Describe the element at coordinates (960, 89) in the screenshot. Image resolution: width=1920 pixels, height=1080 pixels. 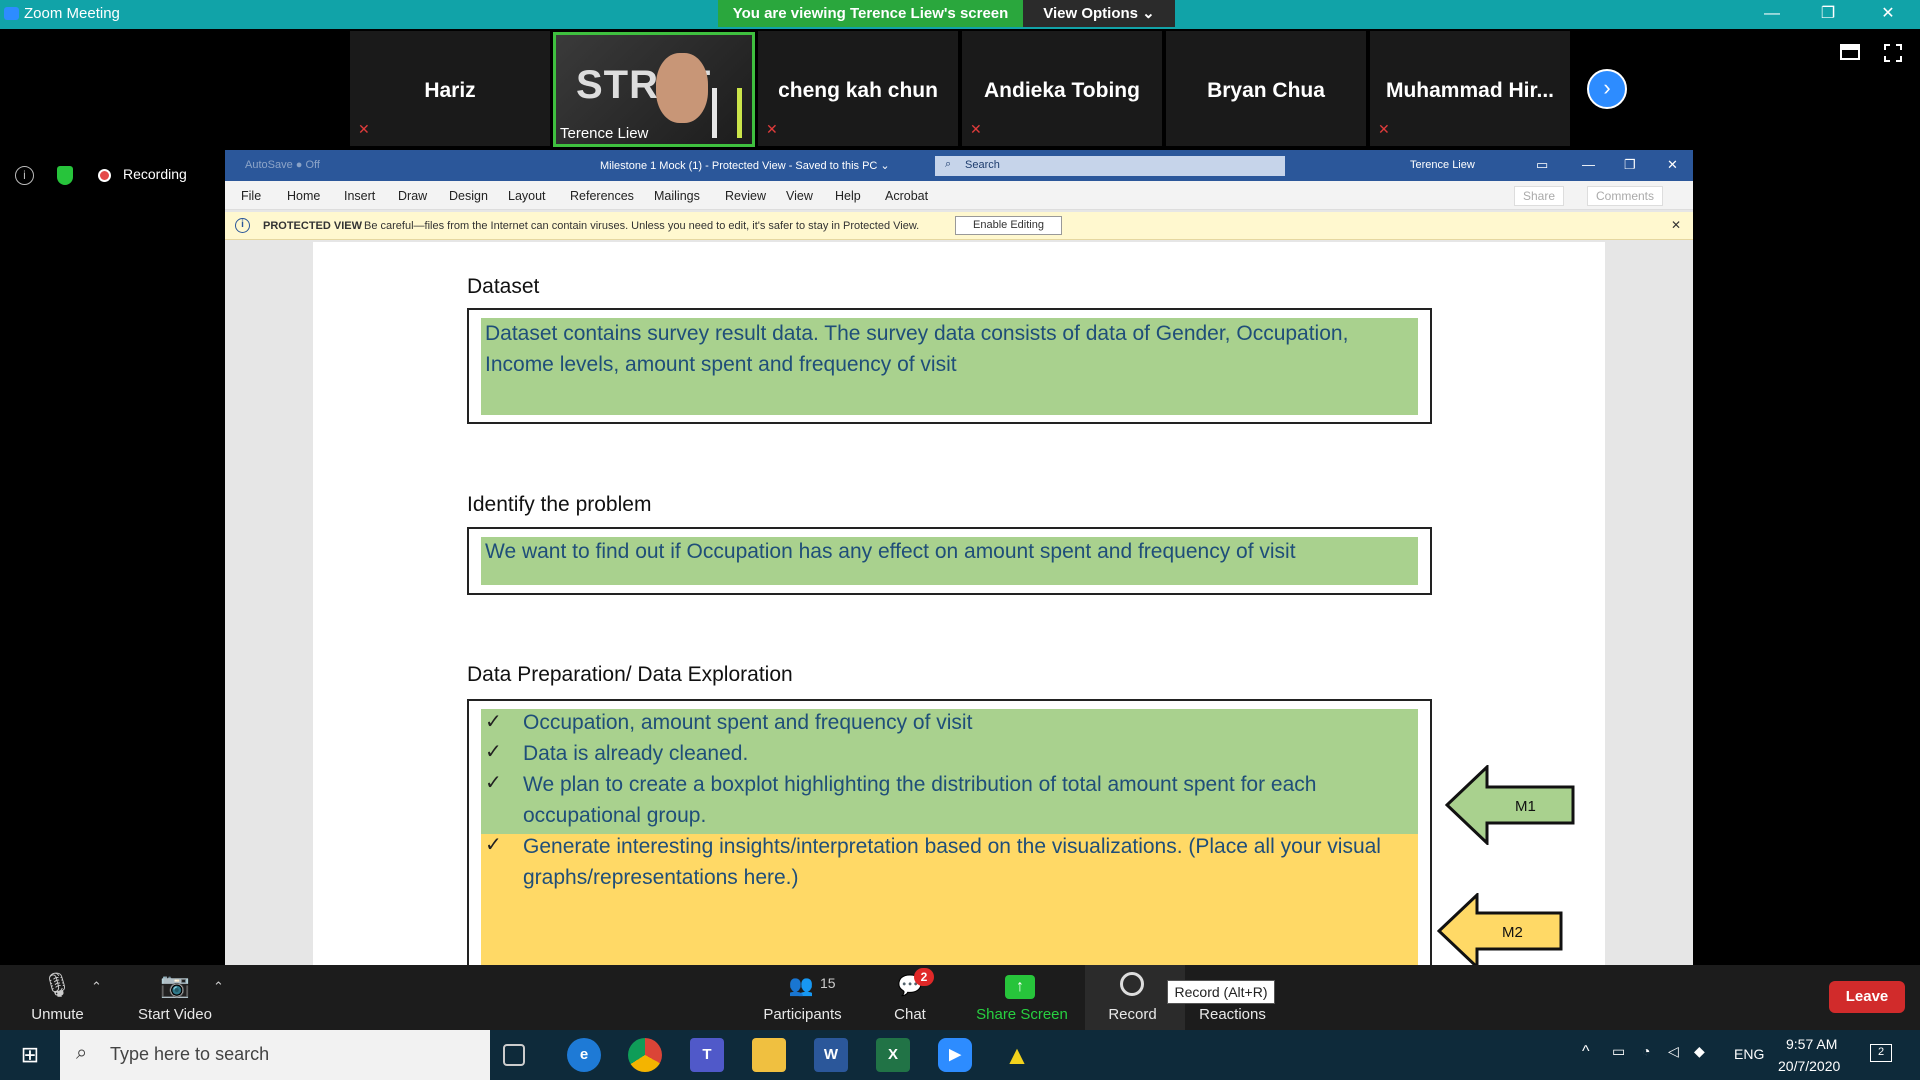
I see `video-gallery-strip` at that location.